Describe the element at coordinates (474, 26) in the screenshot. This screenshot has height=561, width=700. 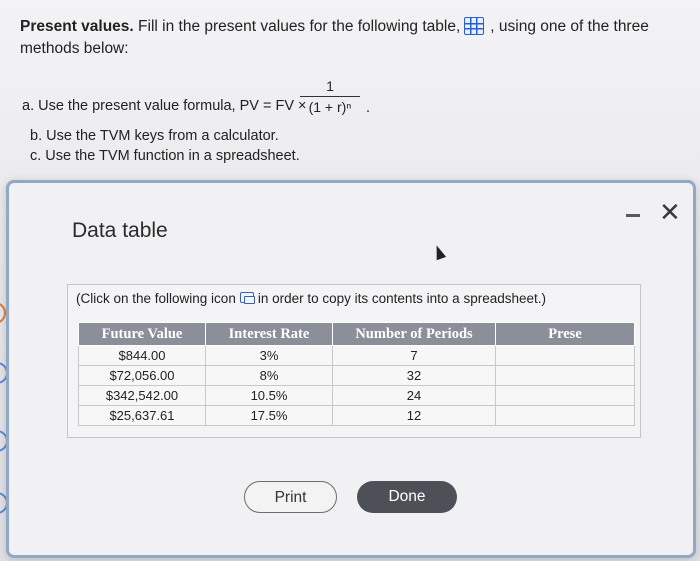
I see `table-grid-icon` at that location.